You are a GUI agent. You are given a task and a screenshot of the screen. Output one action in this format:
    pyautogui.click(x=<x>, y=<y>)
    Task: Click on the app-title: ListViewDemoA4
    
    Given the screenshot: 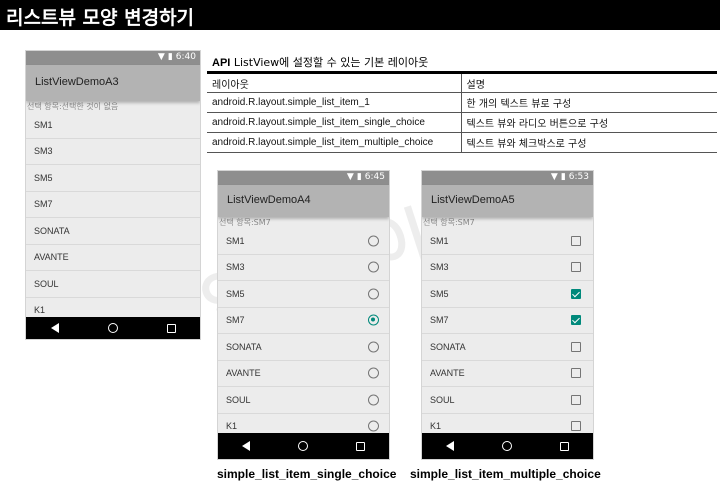 What is the action you would take?
    pyautogui.click(x=269, y=200)
    